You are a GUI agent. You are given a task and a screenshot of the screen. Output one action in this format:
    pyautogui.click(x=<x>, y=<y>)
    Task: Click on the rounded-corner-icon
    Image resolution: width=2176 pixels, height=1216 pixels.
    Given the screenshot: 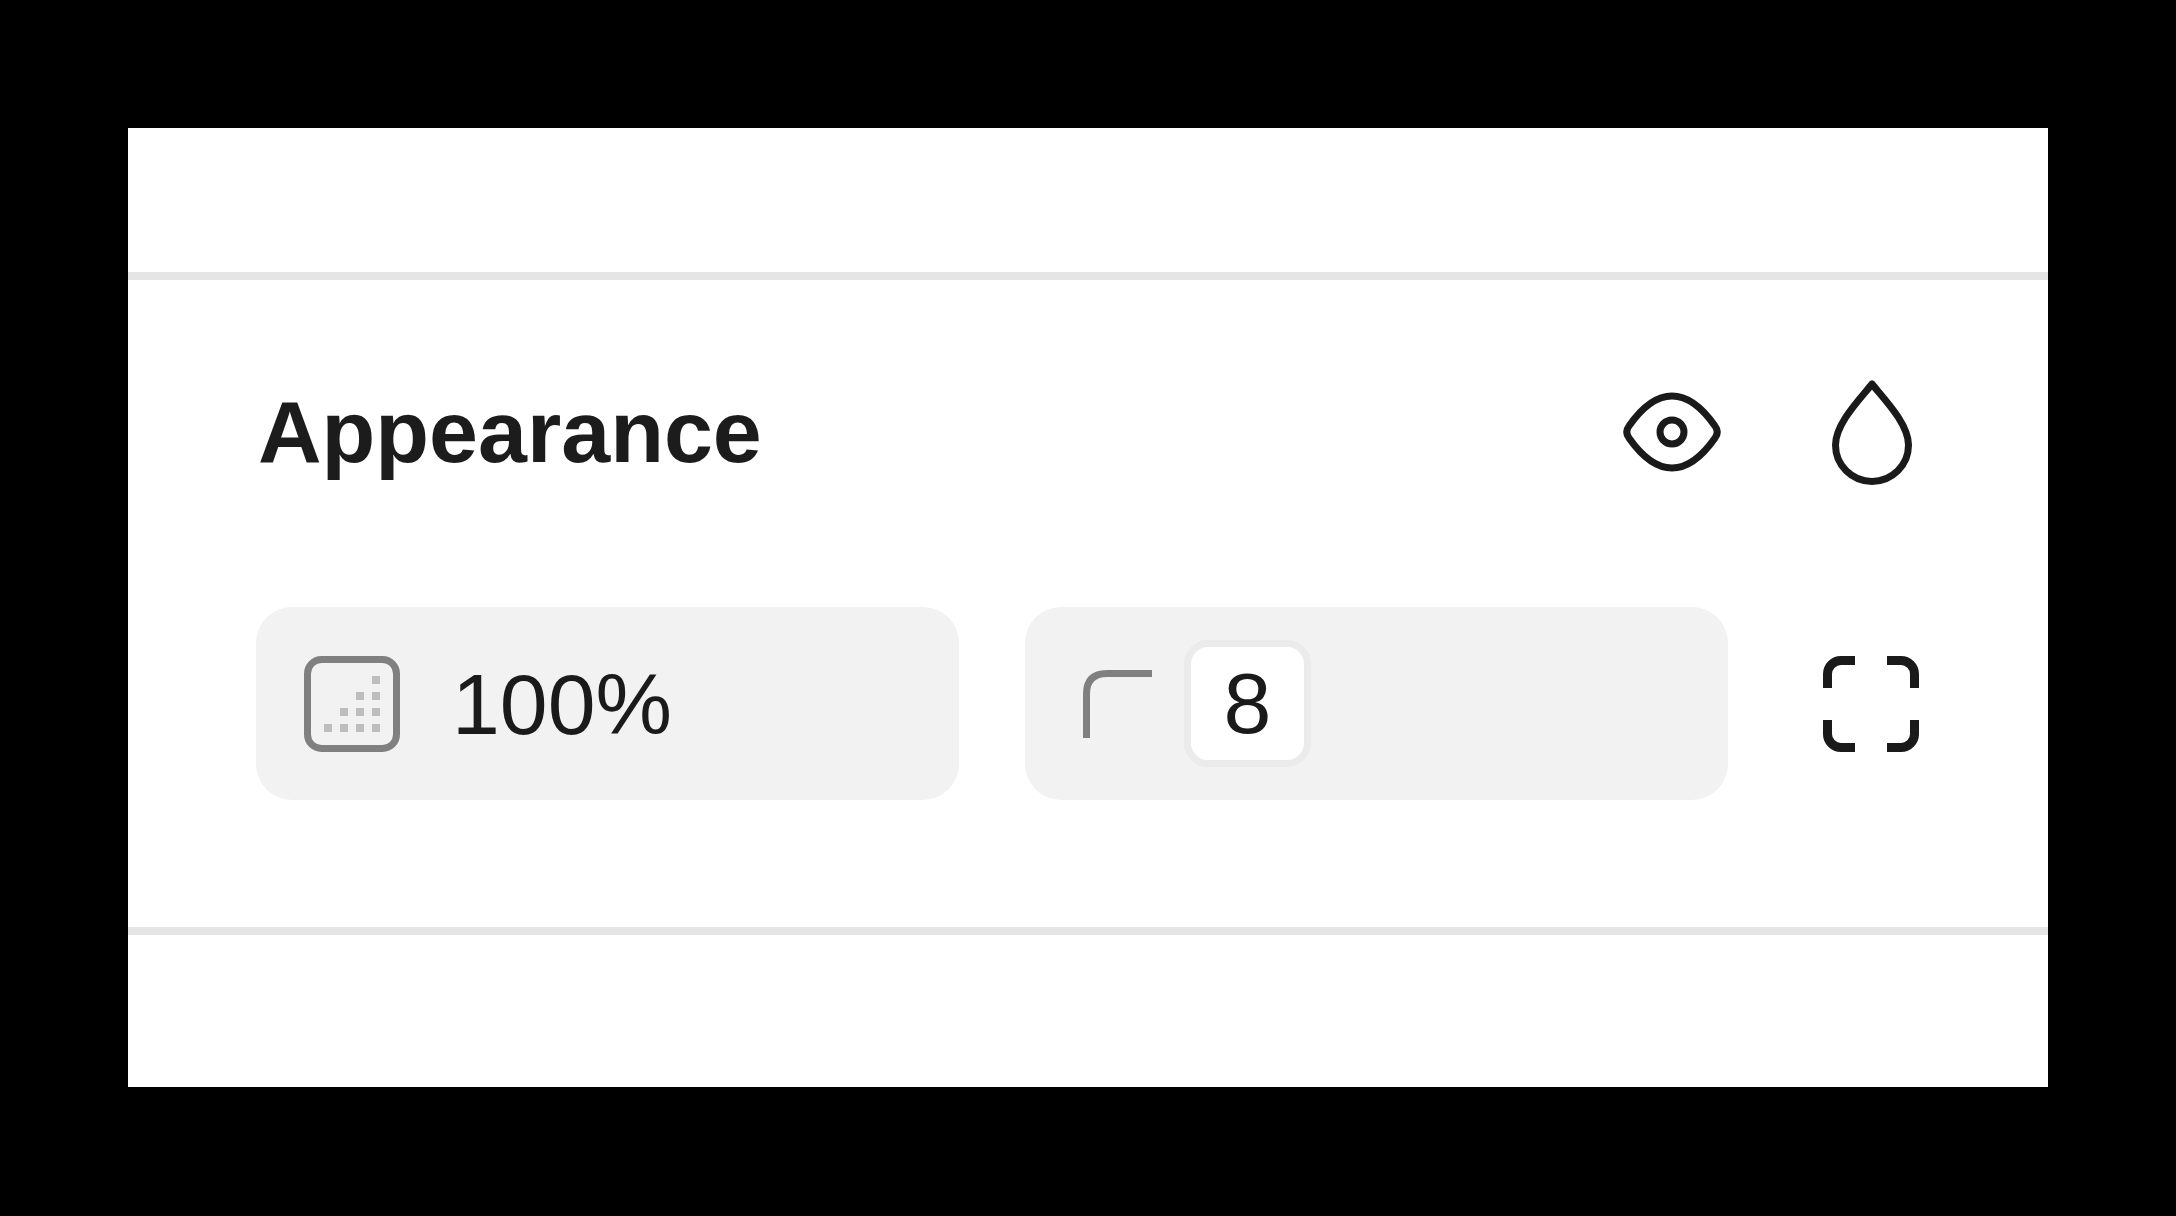 What is the action you would take?
    pyautogui.click(x=1117, y=703)
    